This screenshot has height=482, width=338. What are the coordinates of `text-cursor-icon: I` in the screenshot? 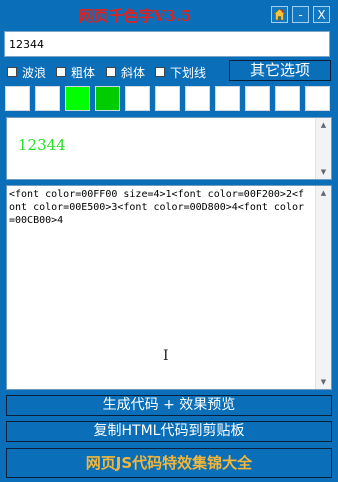 It's located at (166, 356).